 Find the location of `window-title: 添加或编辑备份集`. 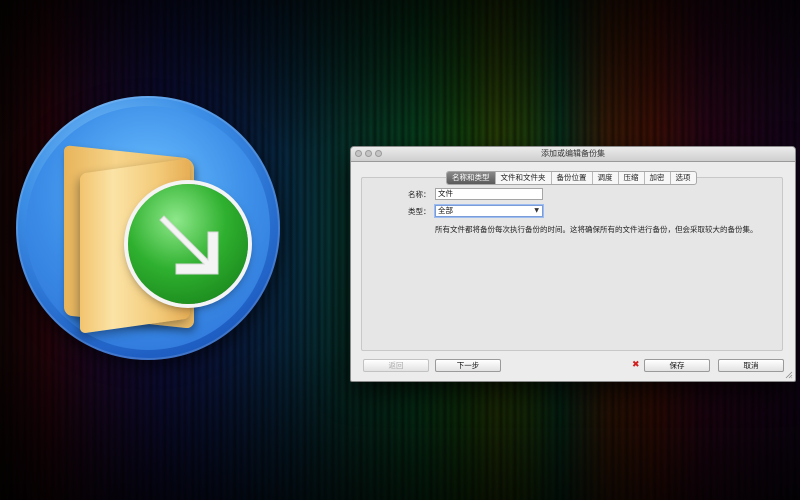

window-title: 添加或编辑备份集 is located at coordinates (573, 153).